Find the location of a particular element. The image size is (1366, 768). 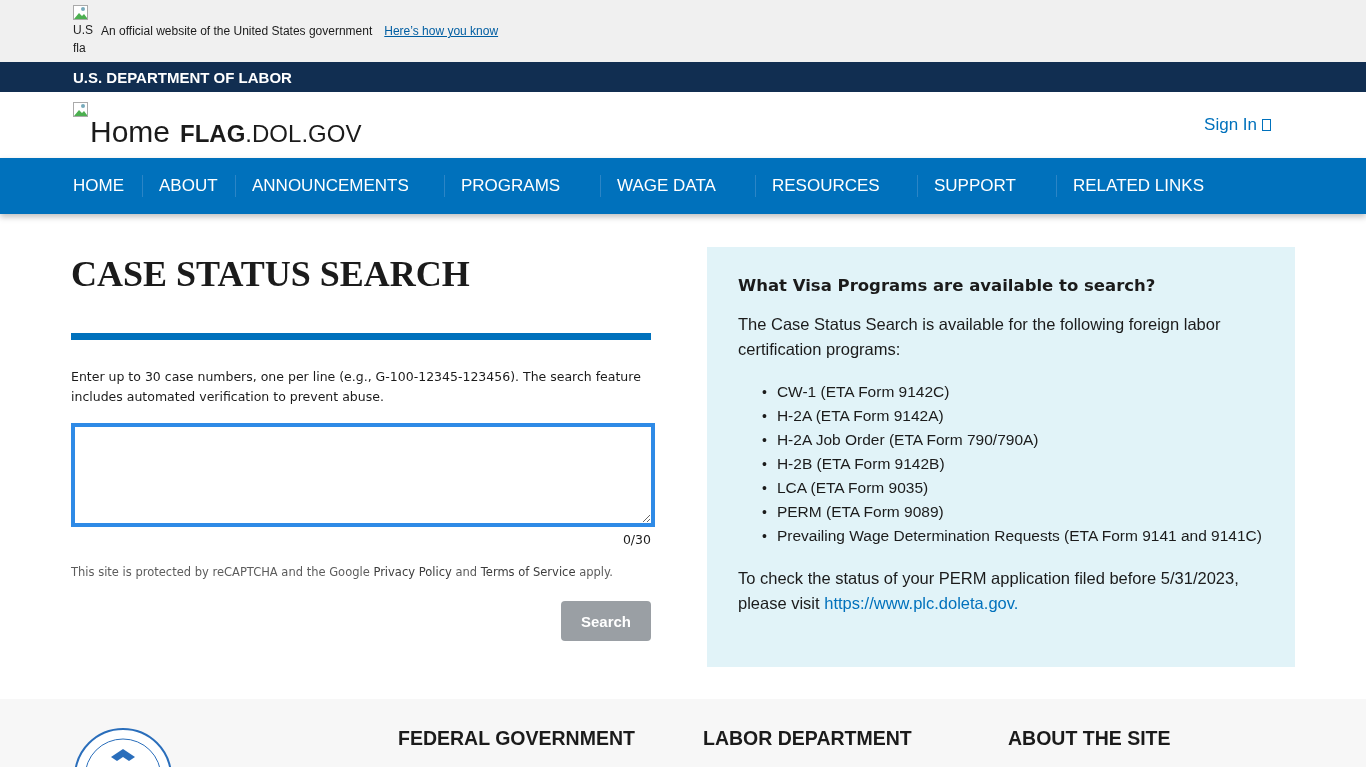

instructions-text: Enter up to 30 case numbers, one per line (e.g., G-100-12345-123456). The search feature includes automated verification to prevent abuse. is located at coordinates (356, 387).